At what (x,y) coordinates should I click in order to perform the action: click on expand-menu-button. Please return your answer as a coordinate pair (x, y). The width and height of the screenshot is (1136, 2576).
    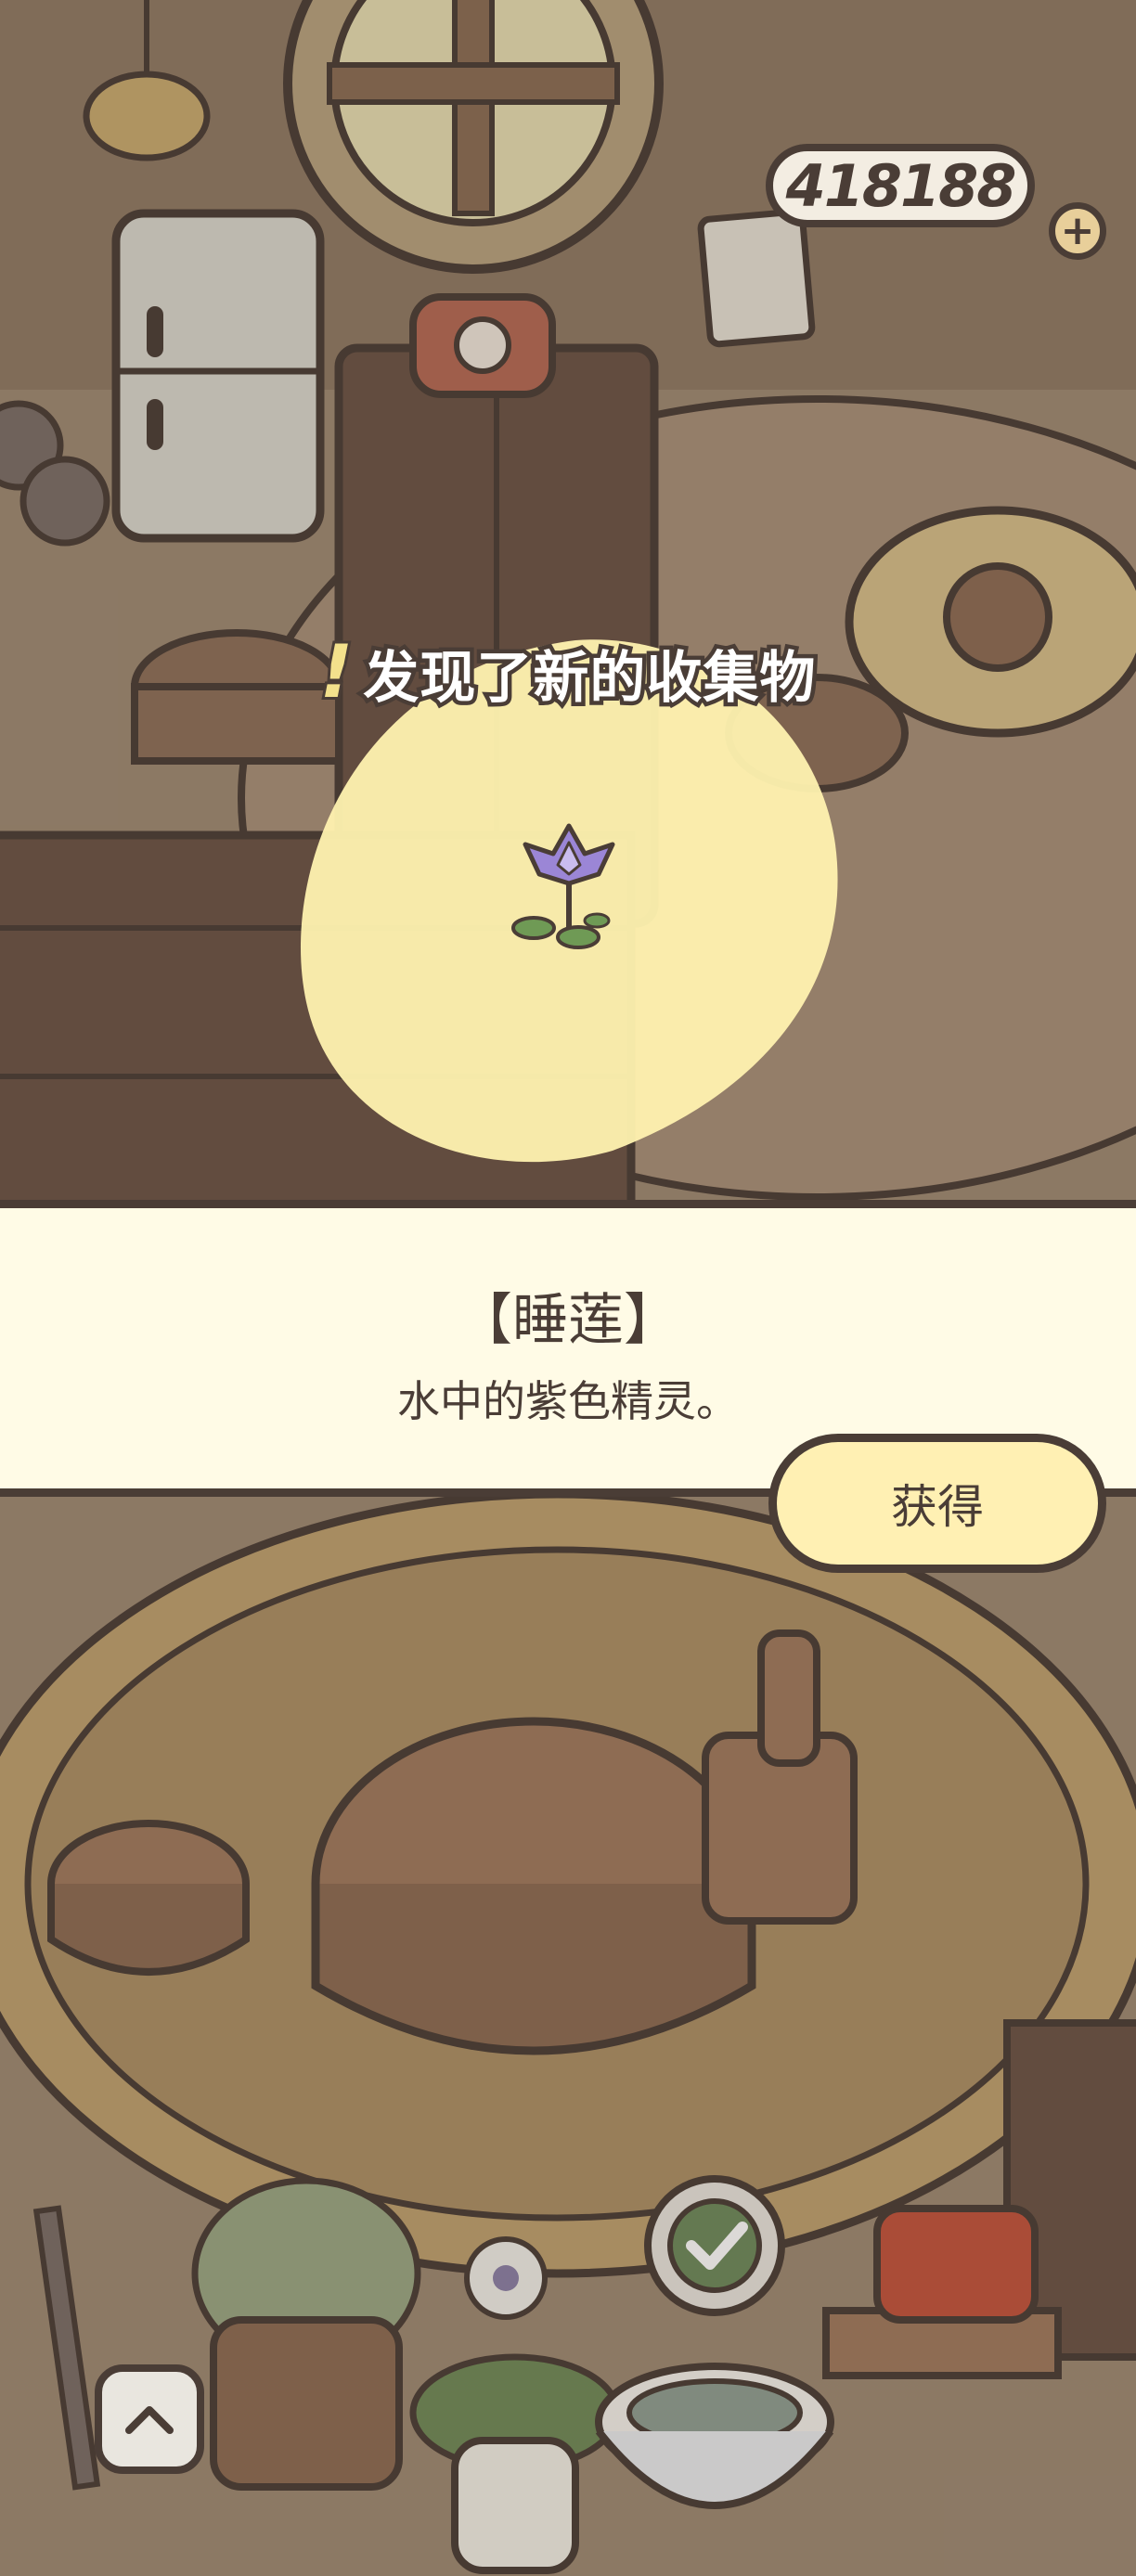
    Looking at the image, I should click on (149, 2419).